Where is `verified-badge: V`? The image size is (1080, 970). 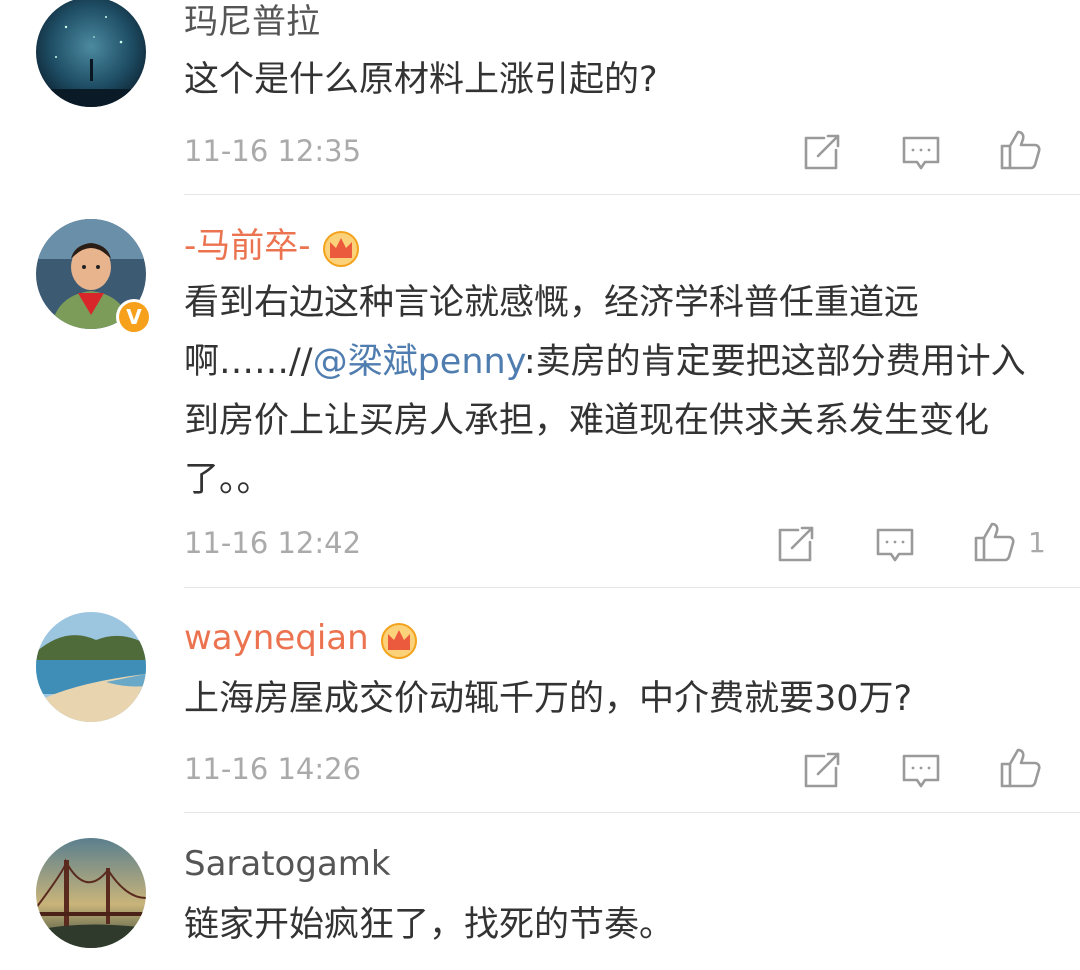 verified-badge: V is located at coordinates (134, 317).